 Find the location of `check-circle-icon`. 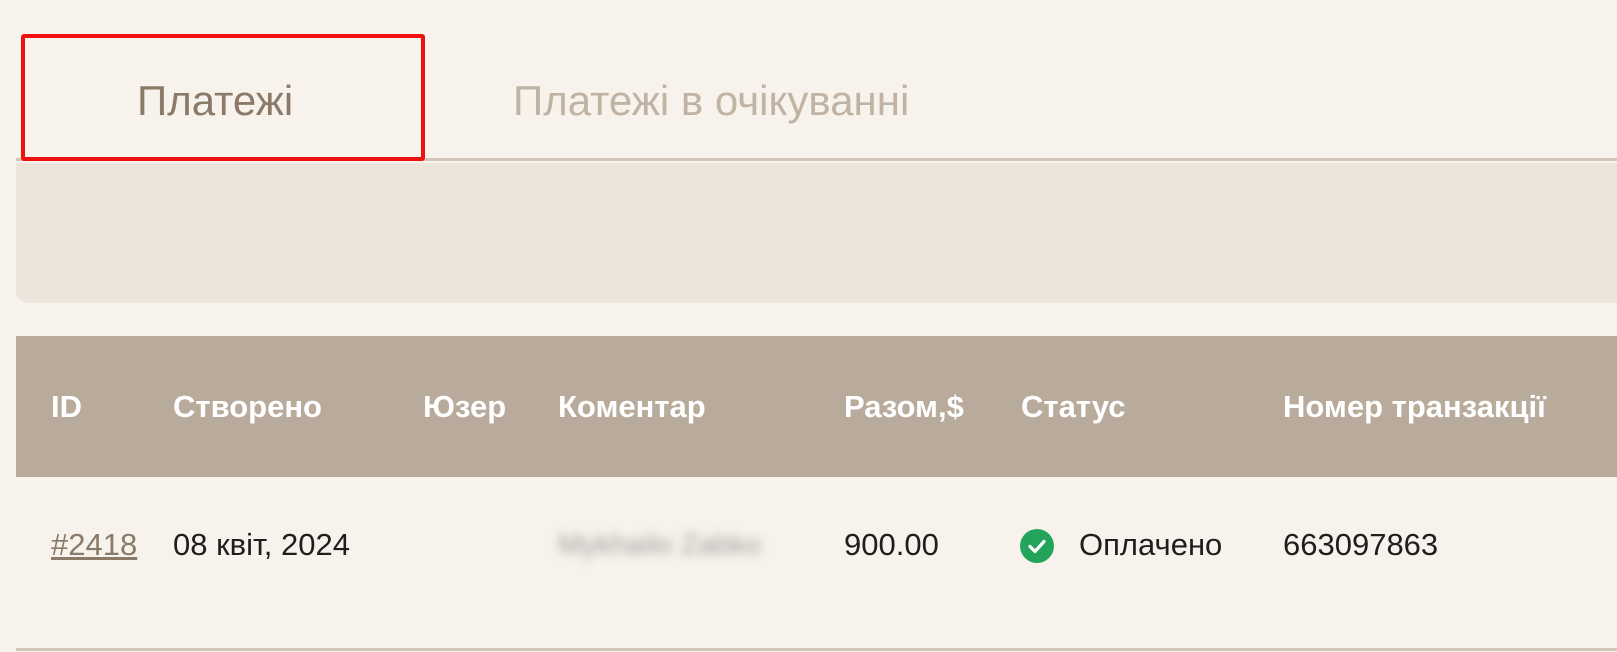

check-circle-icon is located at coordinates (1037, 546).